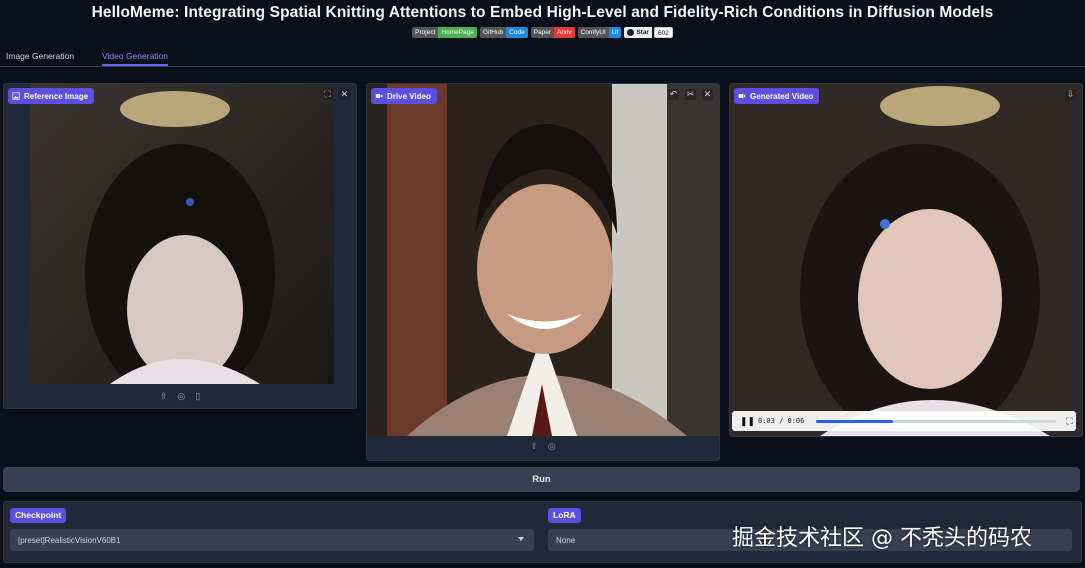 Image resolution: width=1085 pixels, height=568 pixels. Describe the element at coordinates (444, 32) in the screenshot. I see `project-badge: Project HomePage` at that location.